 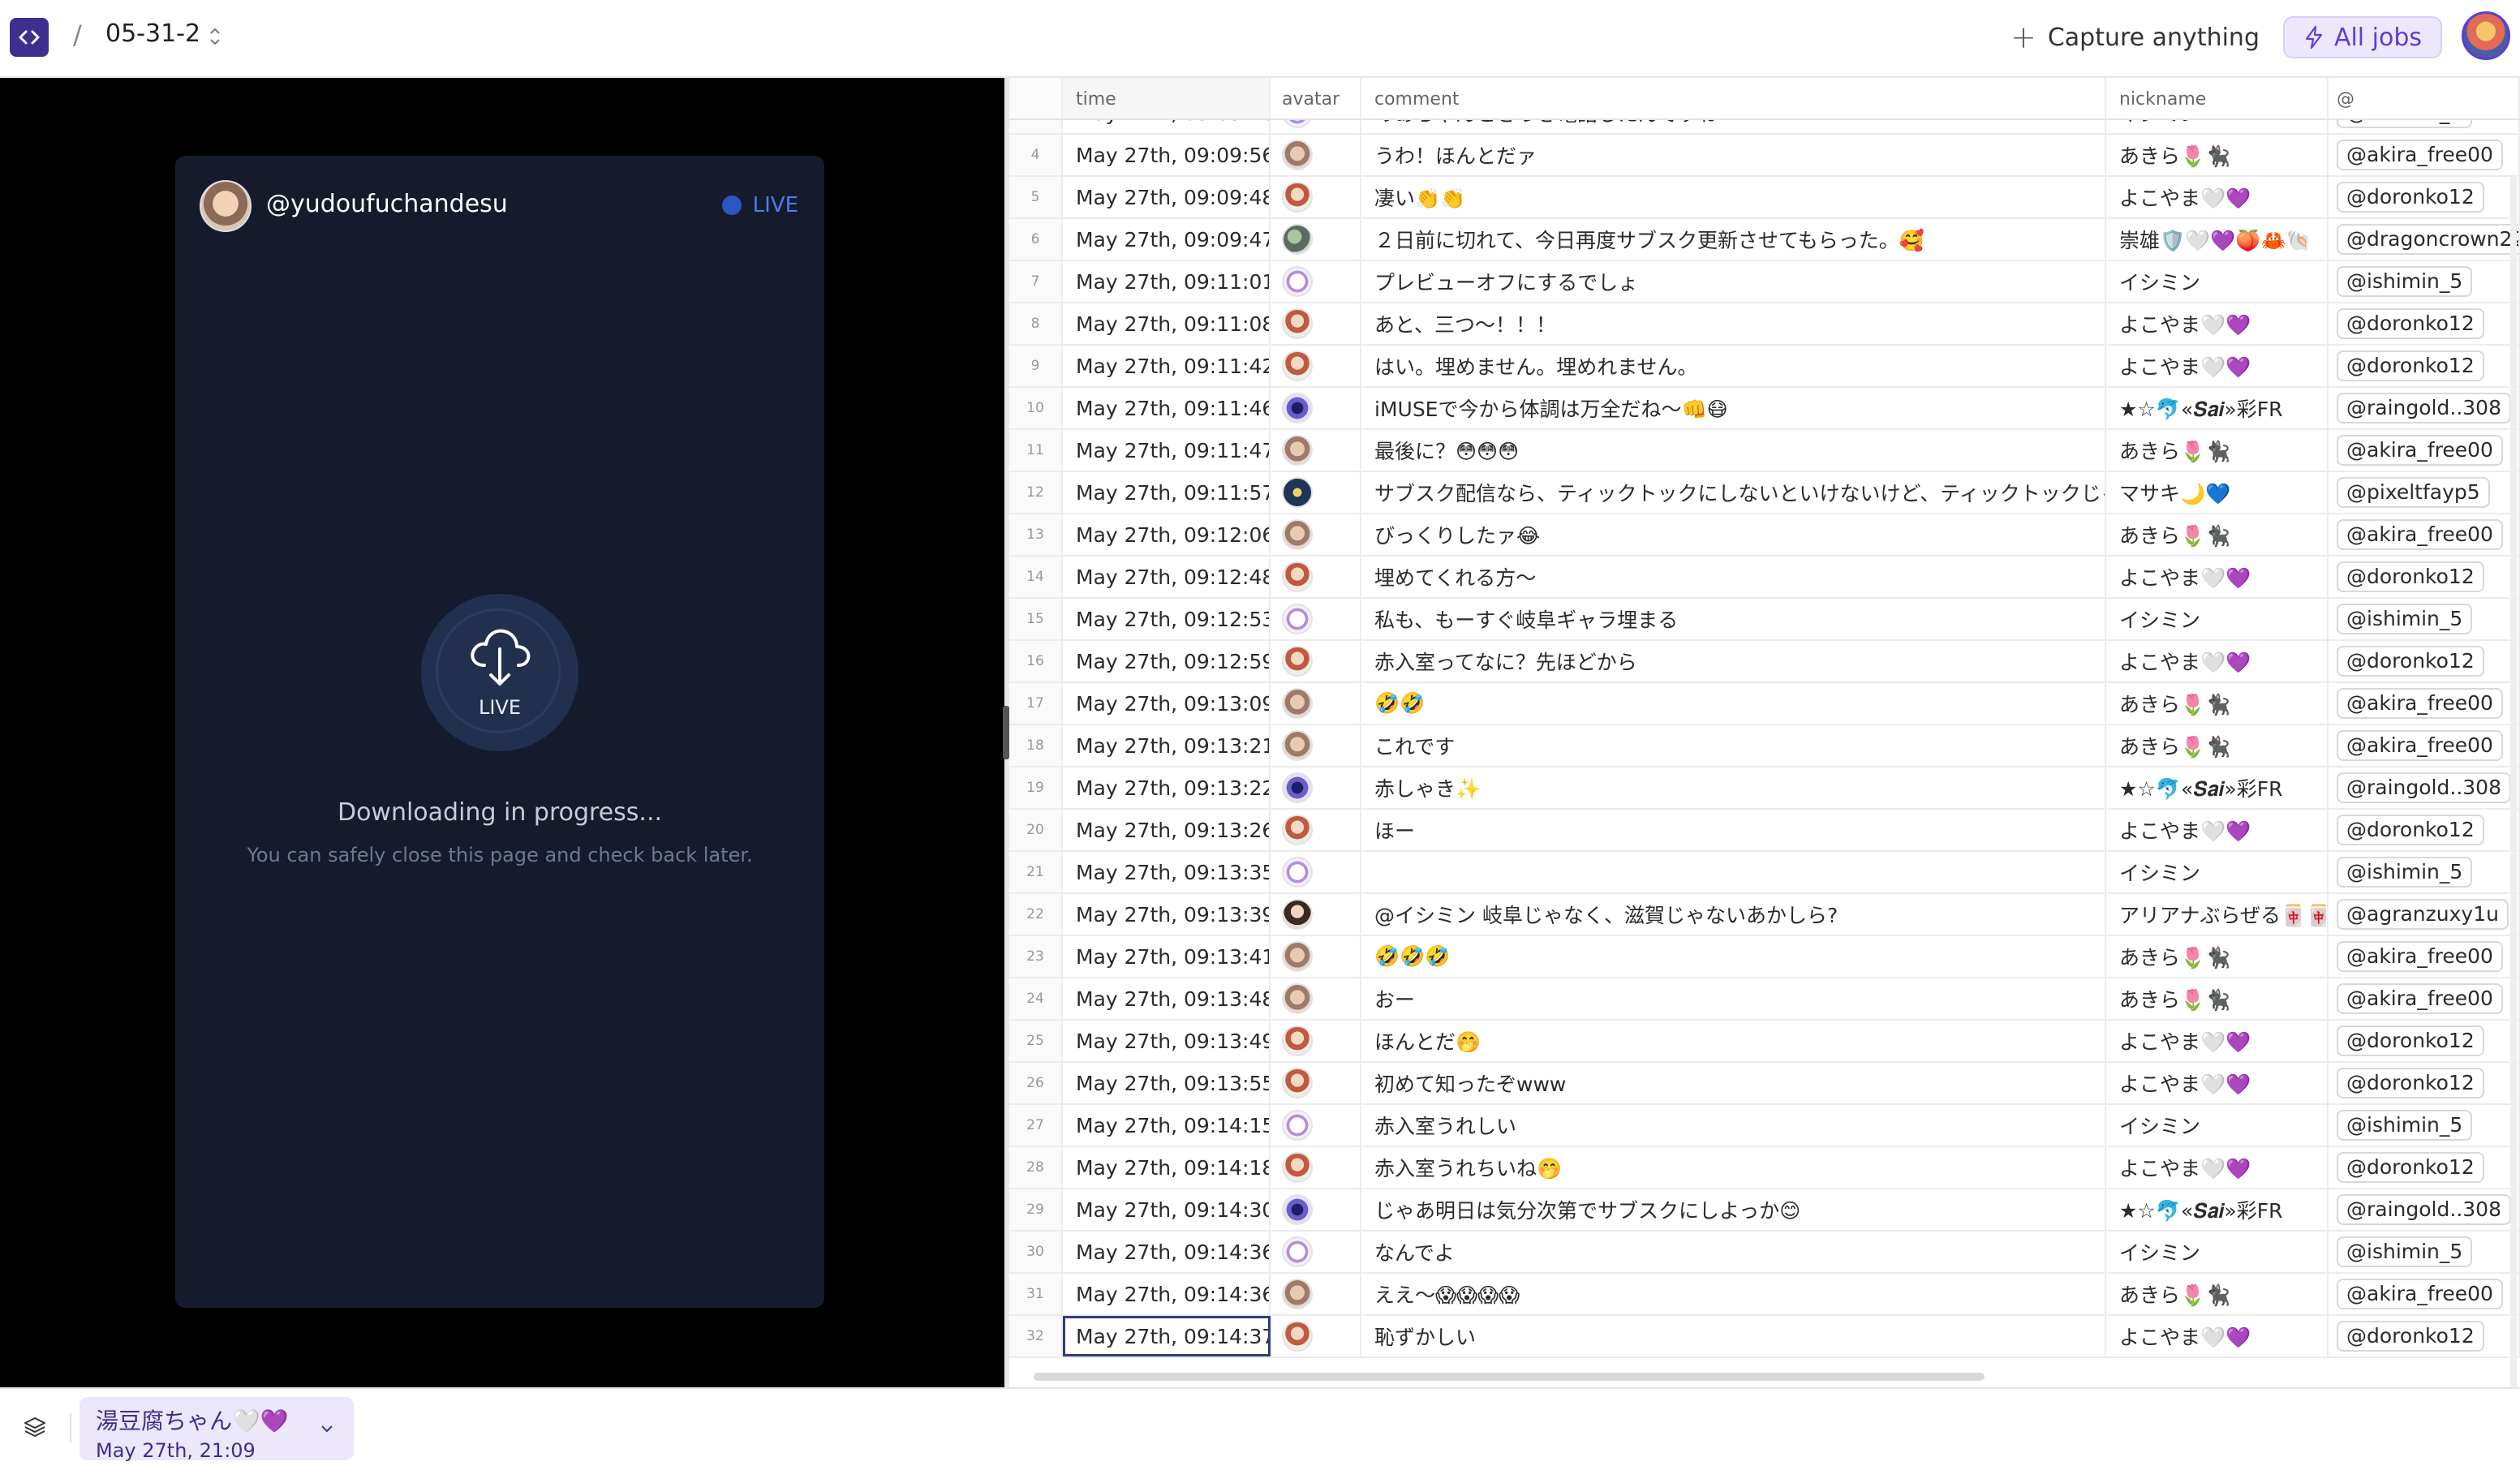 What do you see at coordinates (1733, 155) in the screenshot?
I see `comment-cell: うわ！ほんとだァ` at bounding box center [1733, 155].